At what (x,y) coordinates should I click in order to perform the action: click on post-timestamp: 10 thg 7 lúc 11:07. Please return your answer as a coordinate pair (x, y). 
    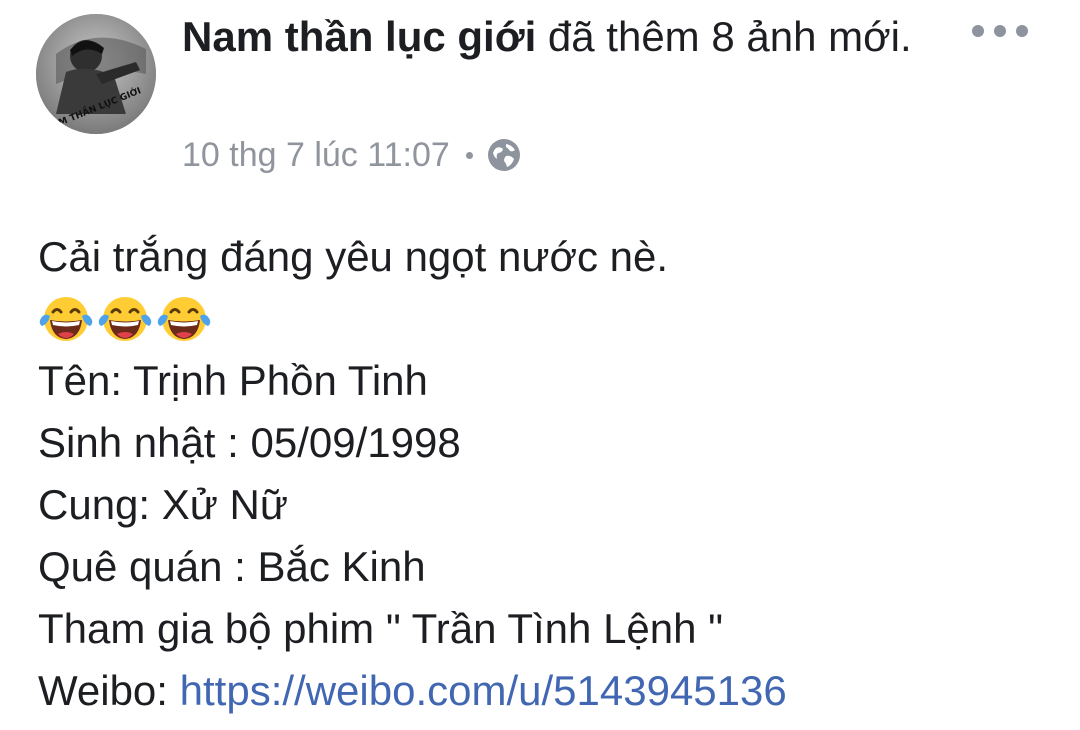
    Looking at the image, I should click on (316, 155).